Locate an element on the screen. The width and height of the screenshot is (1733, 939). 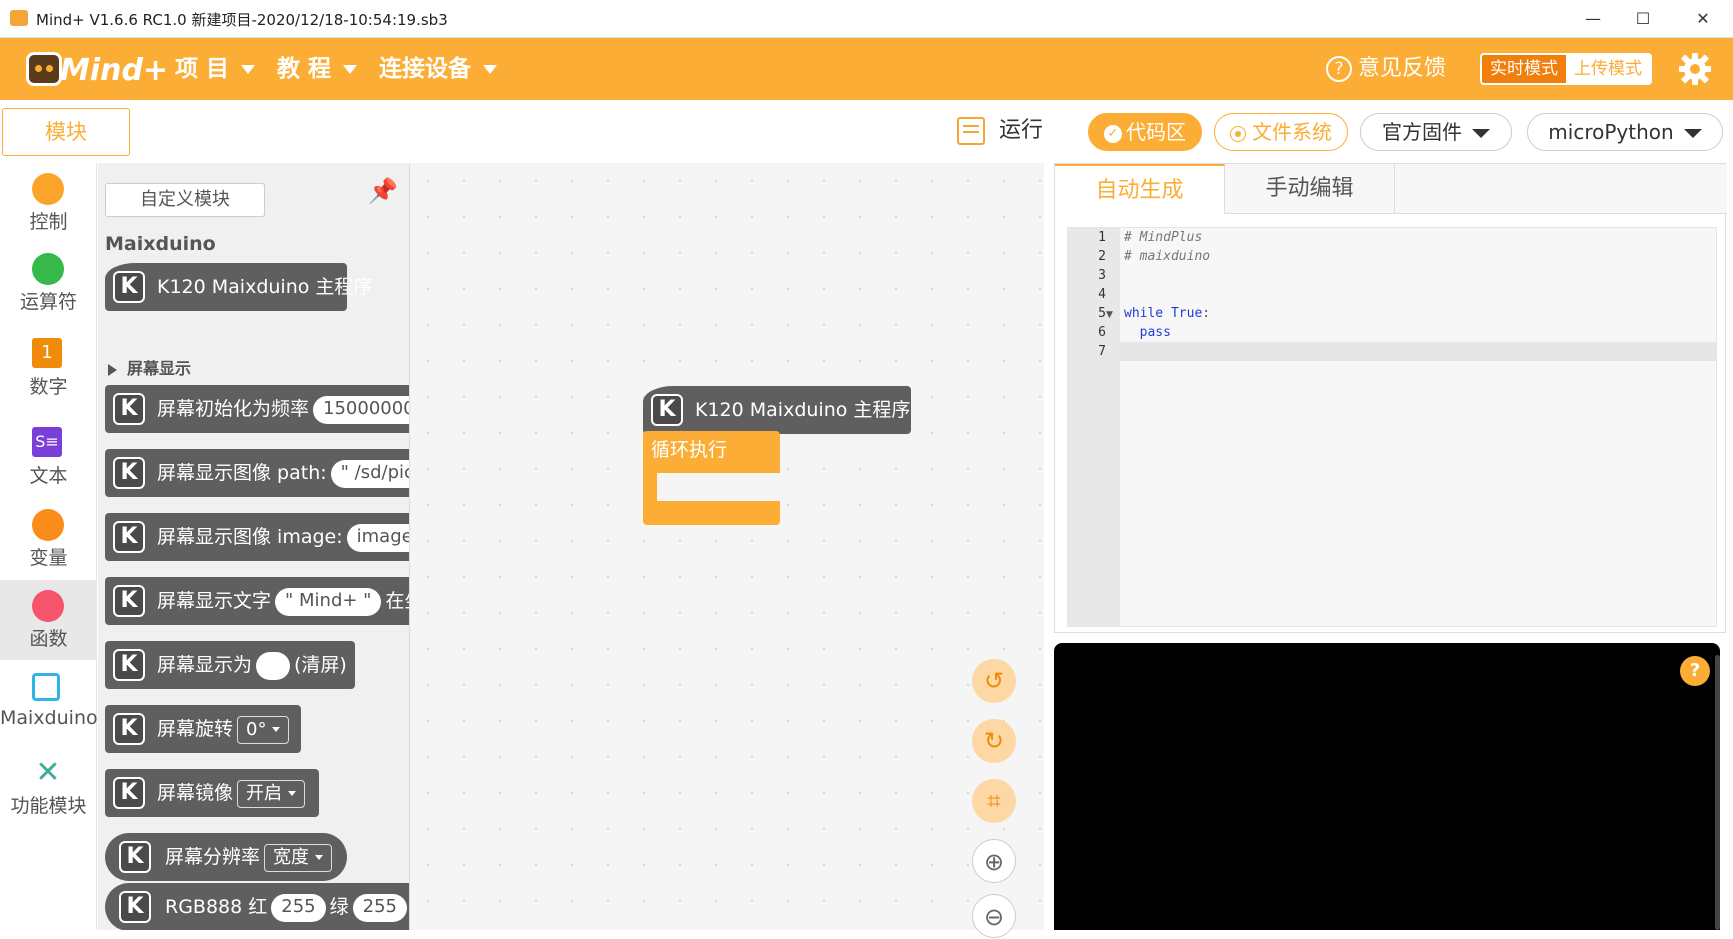
text-input: " Mind+ " is located at coordinates (328, 601).